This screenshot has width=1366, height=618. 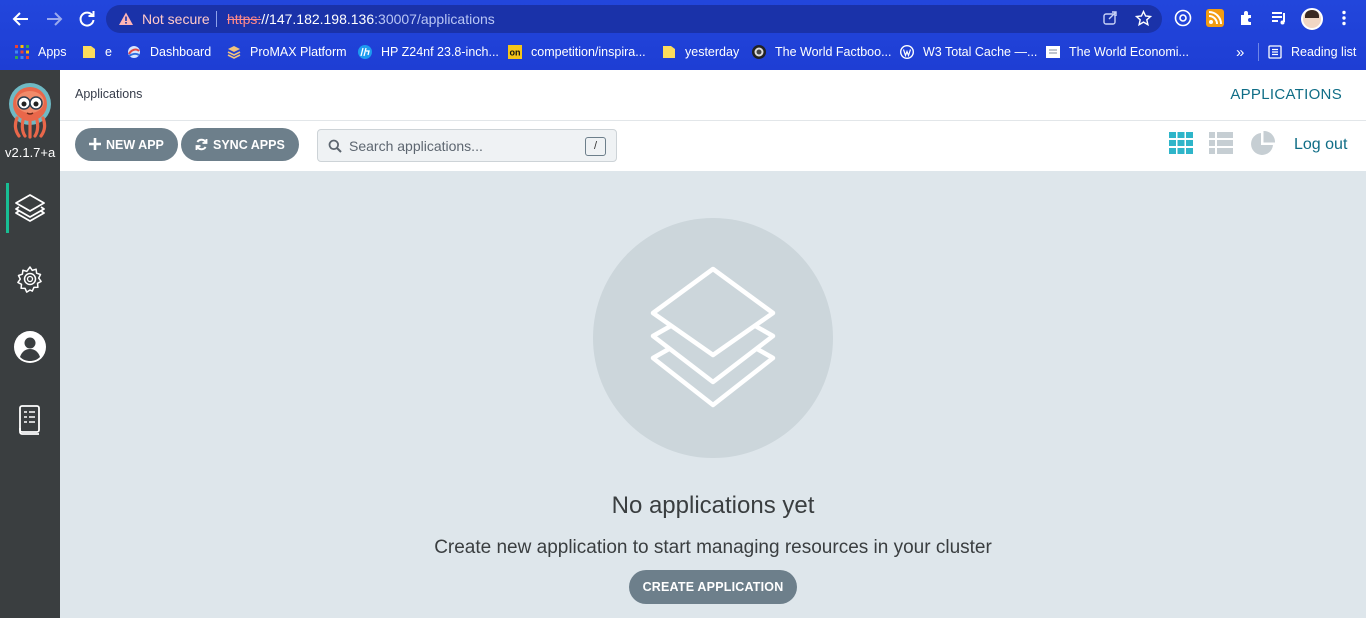 I want to click on sidebar-item-settings, so click(x=30, y=279).